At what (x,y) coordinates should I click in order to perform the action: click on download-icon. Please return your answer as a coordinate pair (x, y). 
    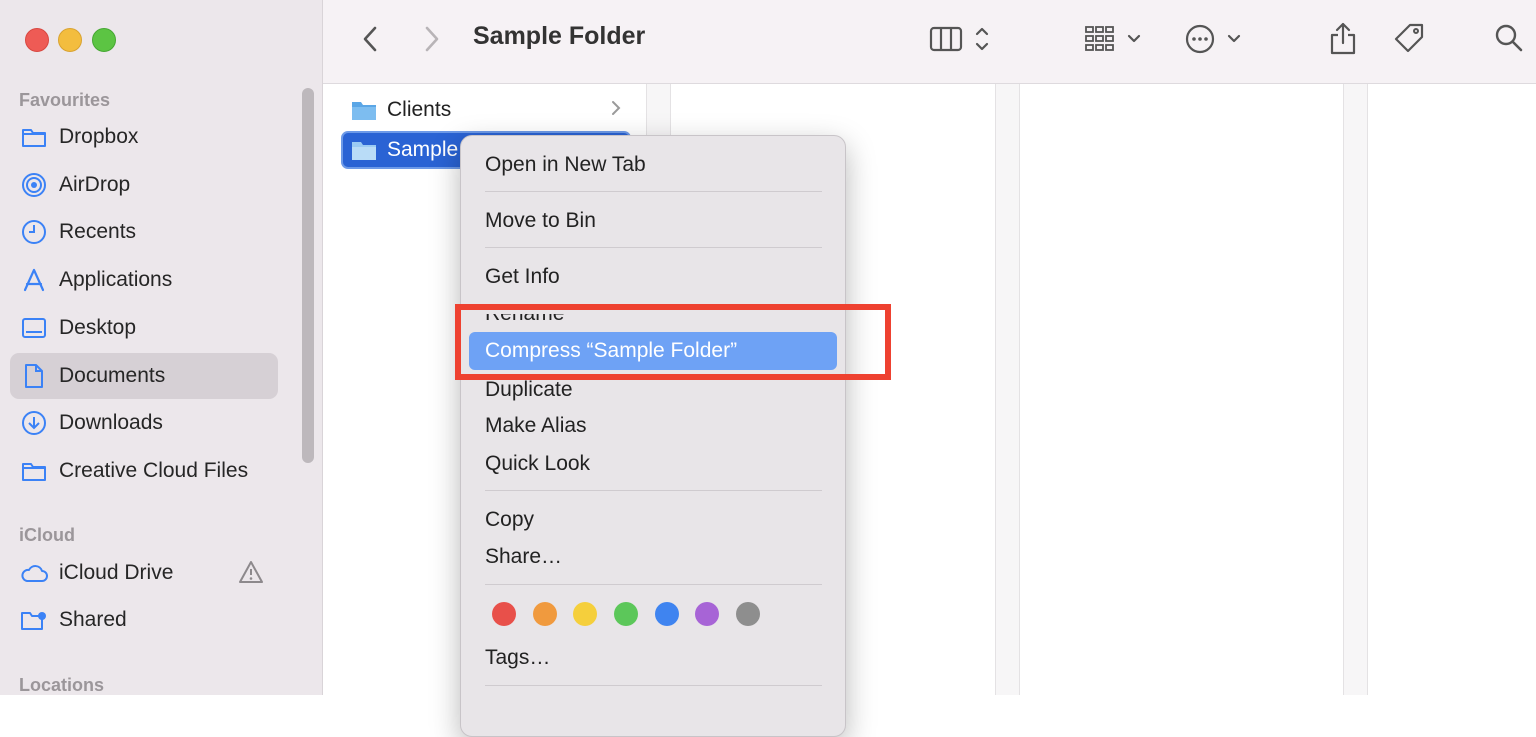
    Looking at the image, I should click on (34, 423).